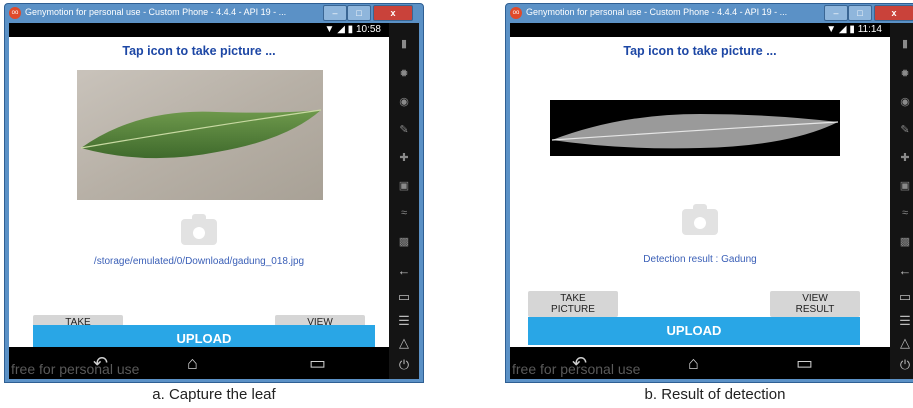 The width and height of the screenshot is (913, 408). I want to click on detected-leaf-image, so click(695, 128).